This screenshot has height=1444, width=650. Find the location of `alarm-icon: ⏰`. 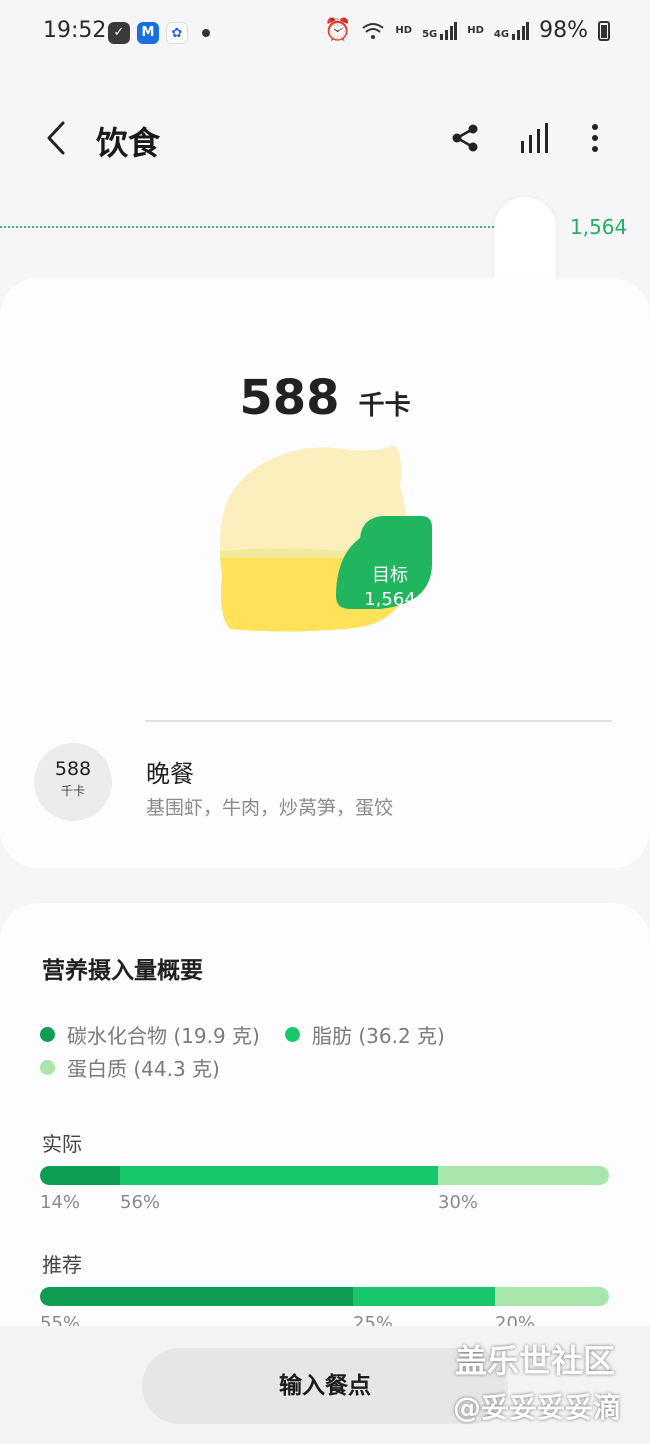

alarm-icon: ⏰ is located at coordinates (338, 30).